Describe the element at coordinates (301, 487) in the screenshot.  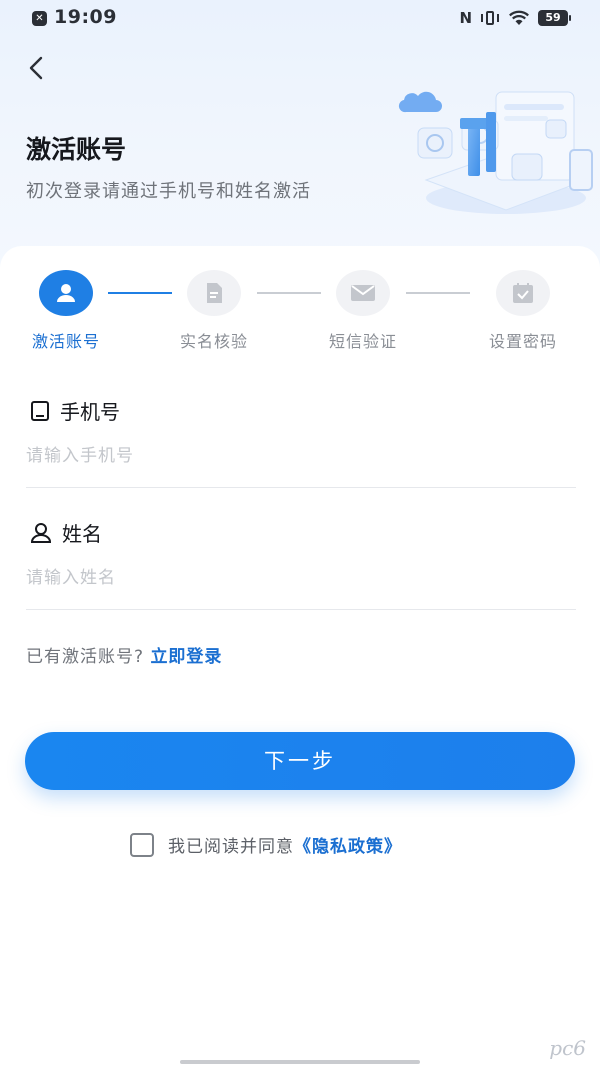
I see `phone-divider` at that location.